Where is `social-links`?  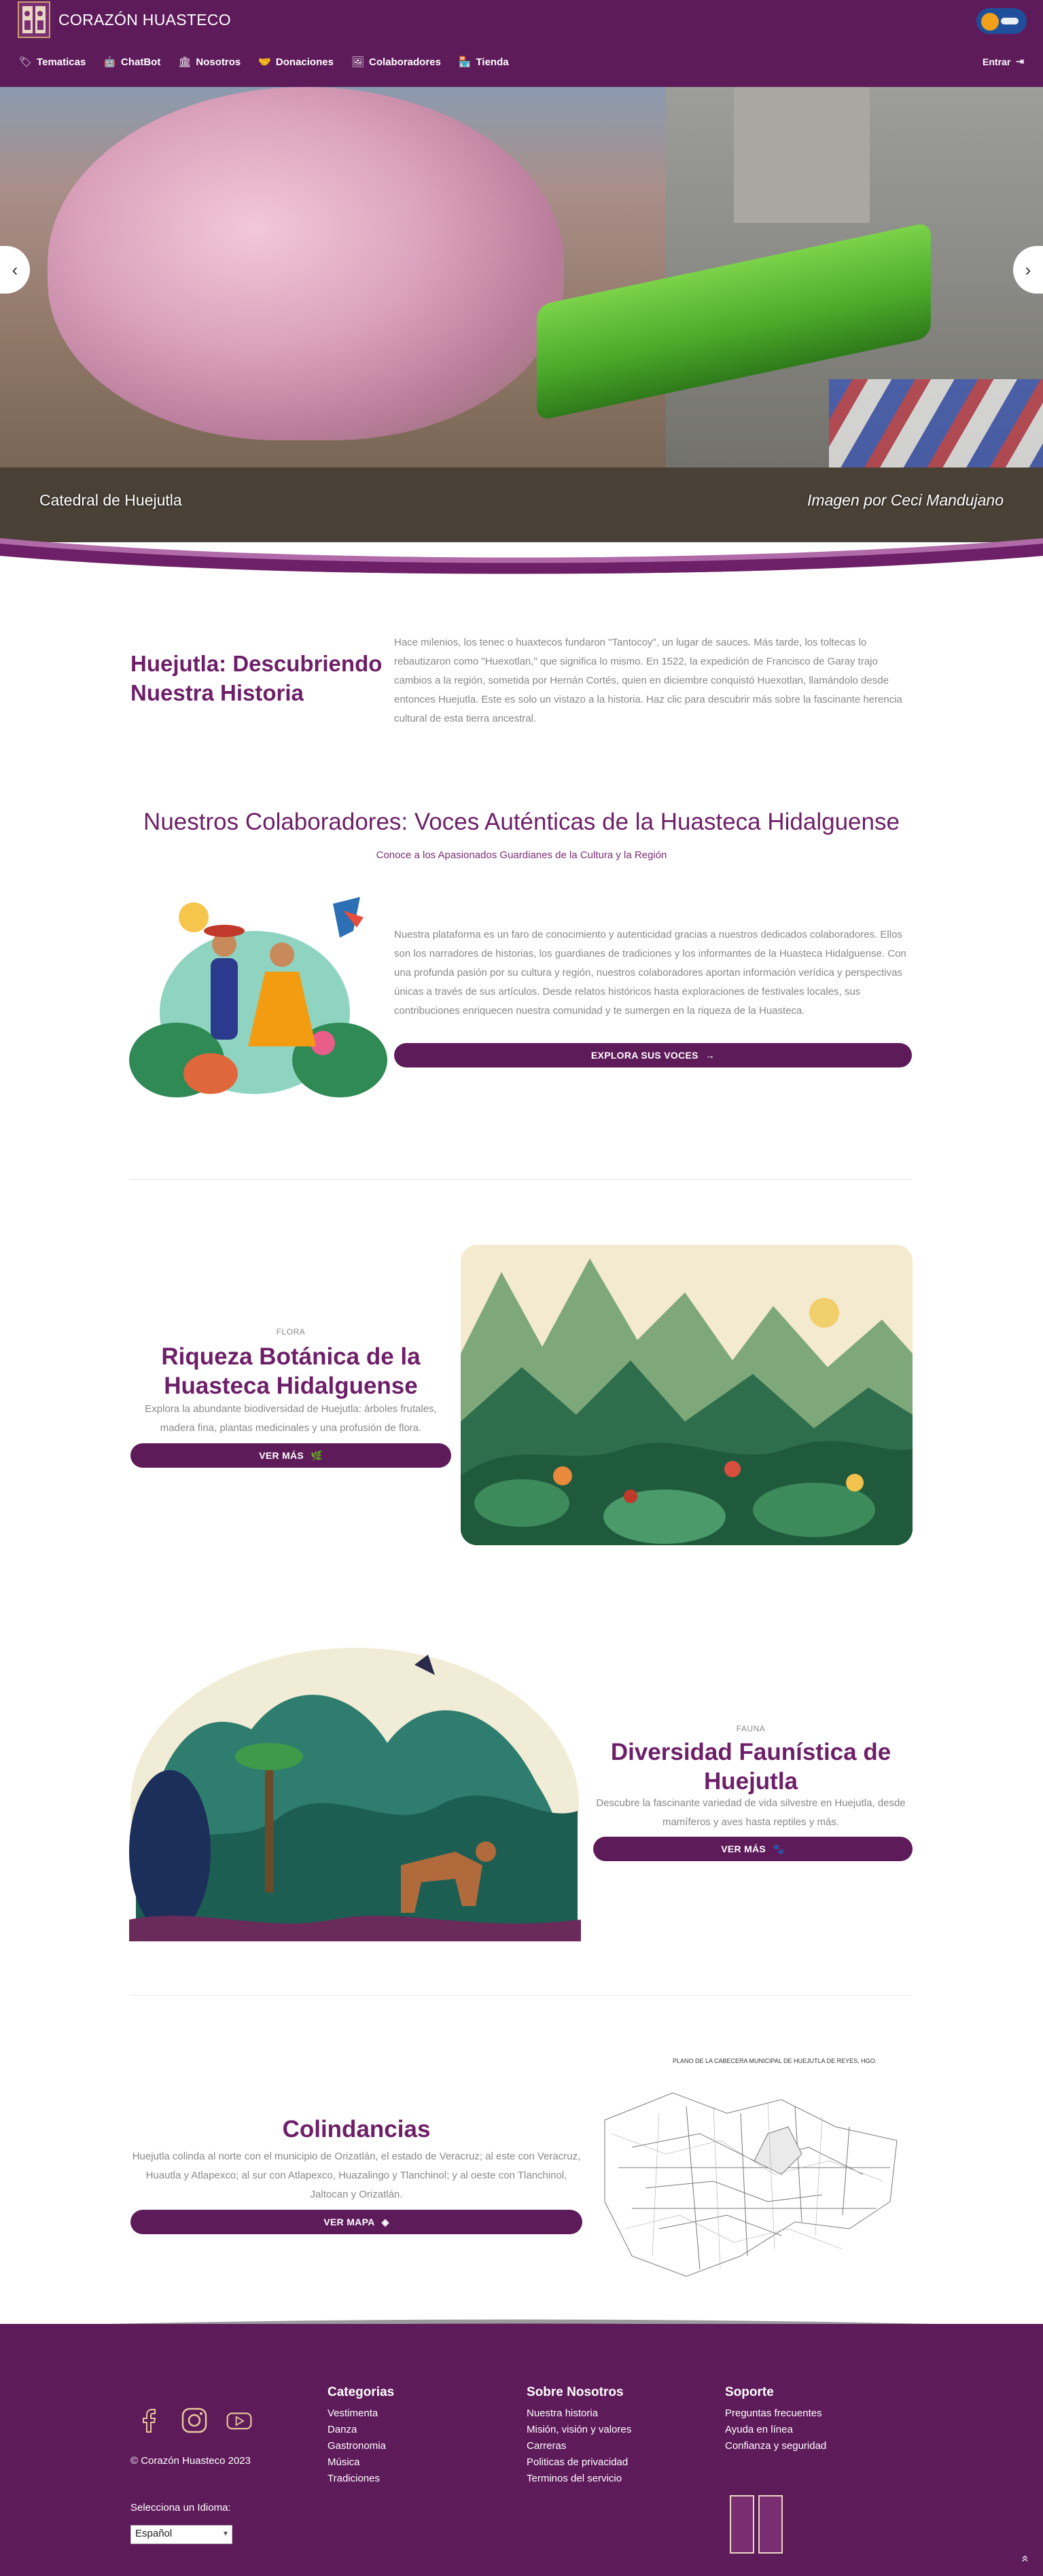
social-links is located at coordinates (194, 2420).